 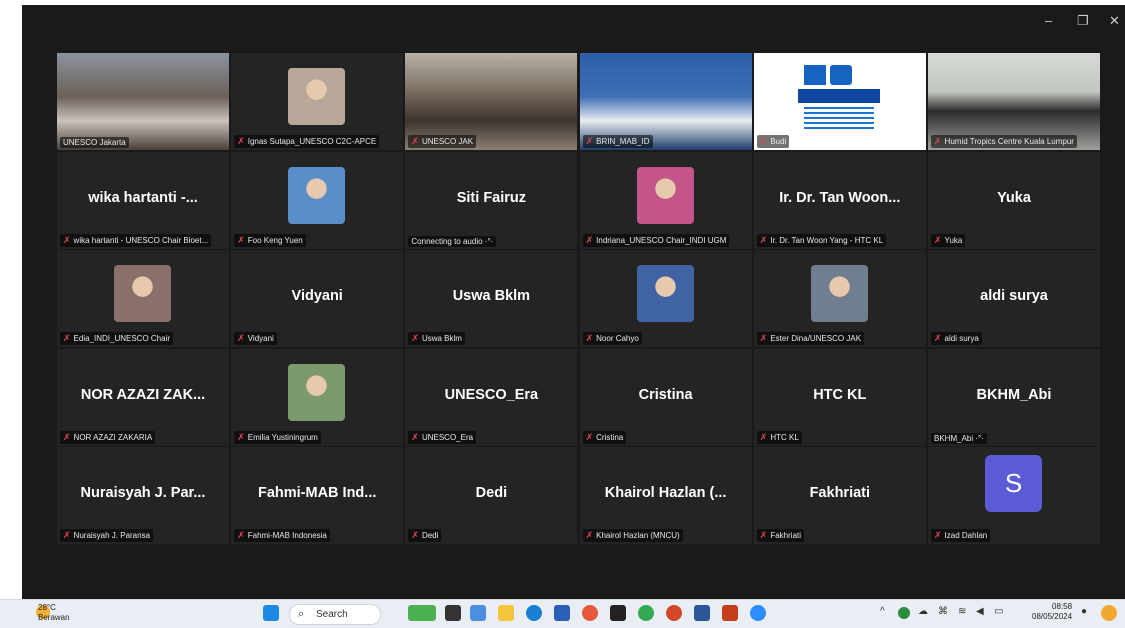 What do you see at coordinates (1083, 21) in the screenshot?
I see `restore-button: ❐` at bounding box center [1083, 21].